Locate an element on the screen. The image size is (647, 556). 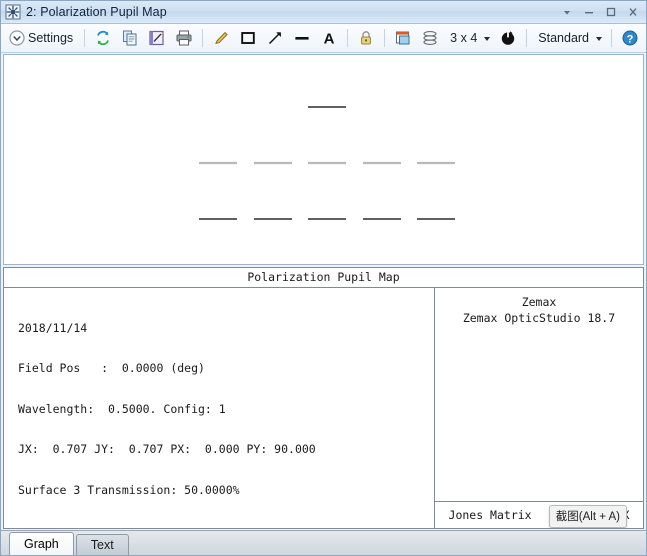
pencil-annotation-button is located at coordinates (221, 38).